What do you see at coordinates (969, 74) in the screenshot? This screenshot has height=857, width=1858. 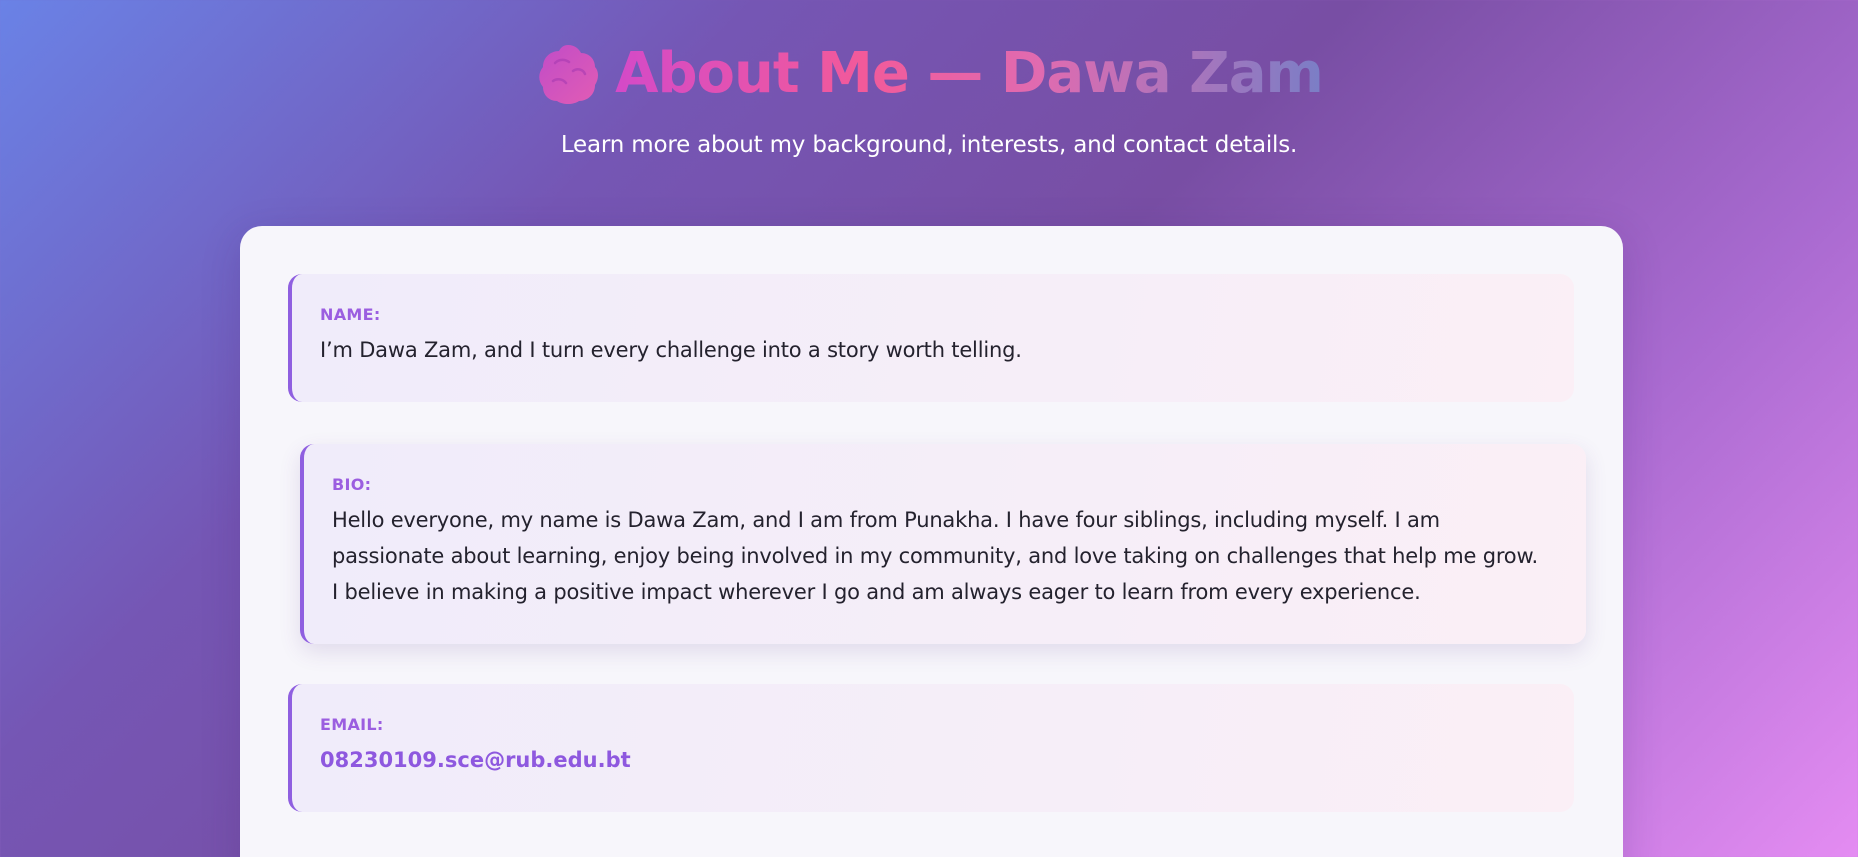 I see `page-title: About Me — Dawa Zam` at bounding box center [969, 74].